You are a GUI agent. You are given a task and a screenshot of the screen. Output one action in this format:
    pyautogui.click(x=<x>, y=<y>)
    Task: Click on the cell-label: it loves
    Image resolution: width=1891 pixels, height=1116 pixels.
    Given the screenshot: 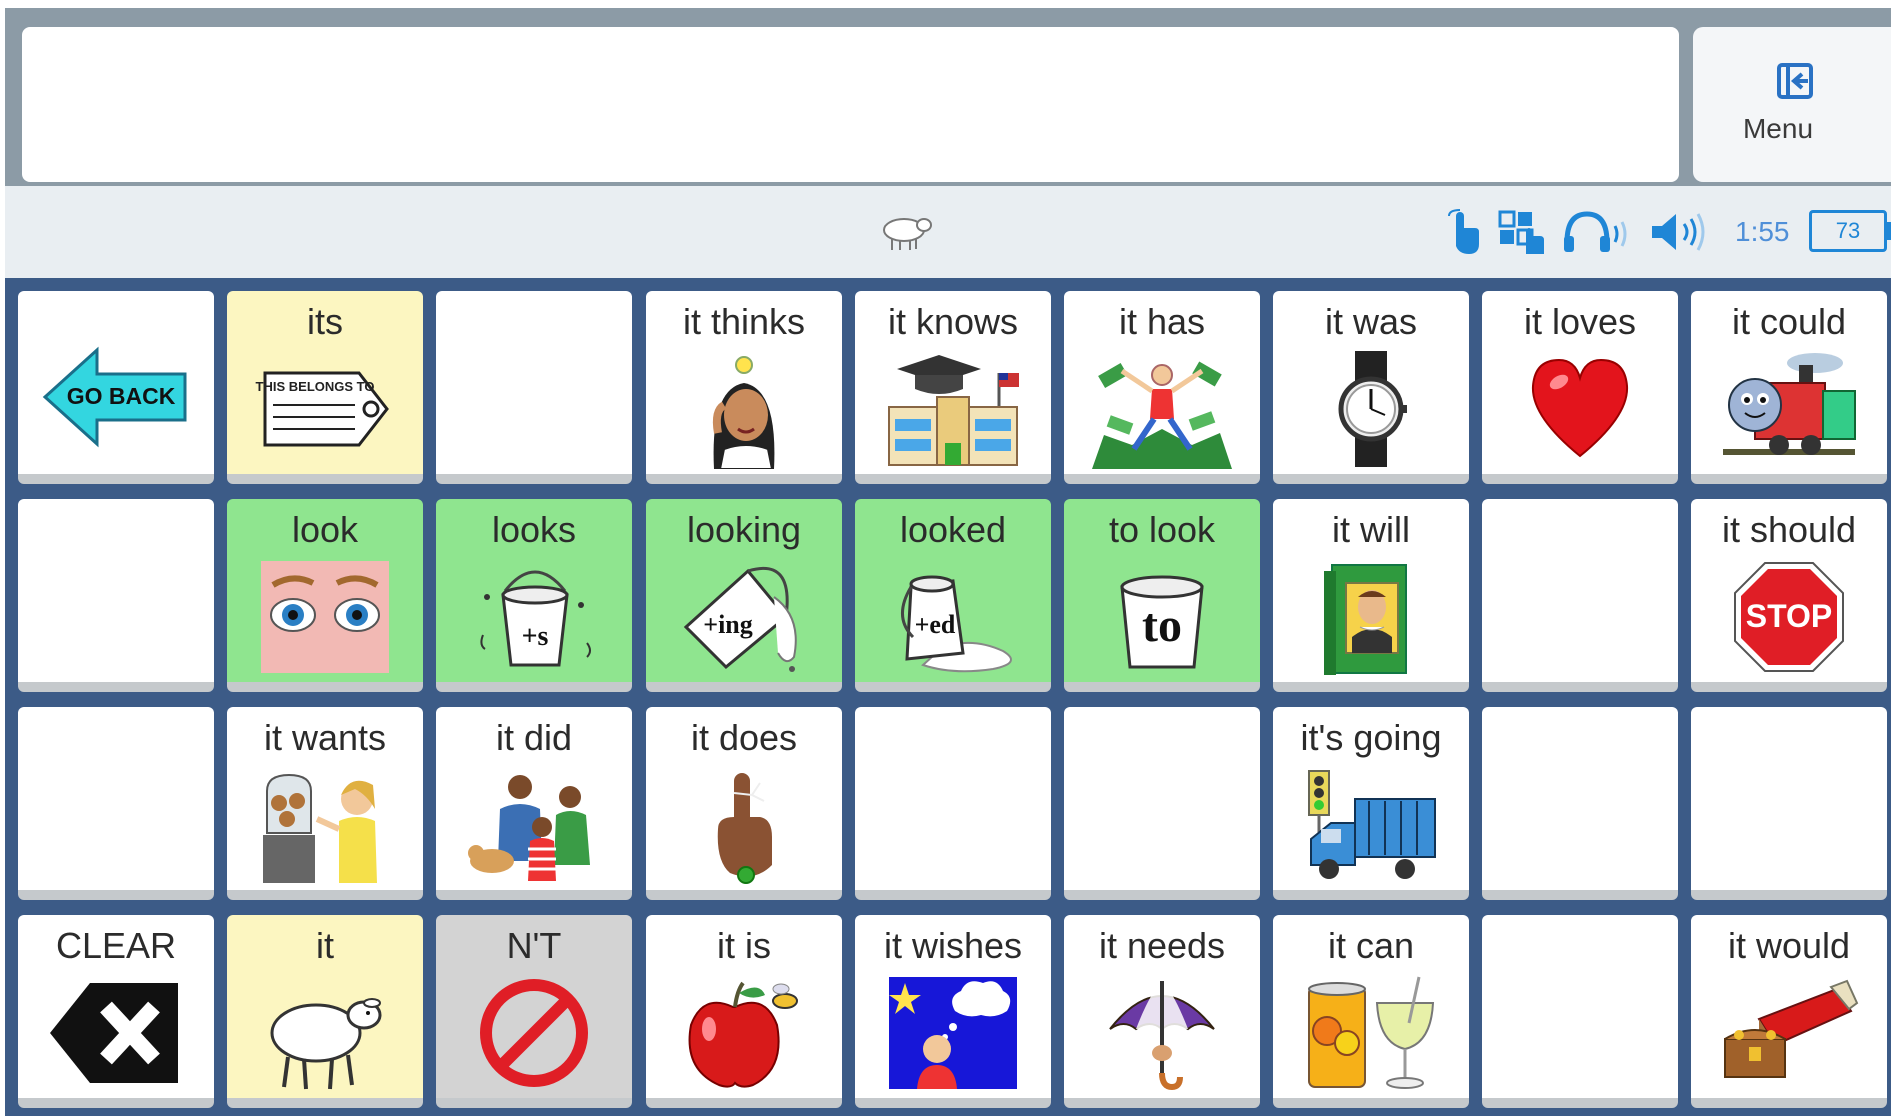 What is the action you would take?
    pyautogui.click(x=1580, y=321)
    